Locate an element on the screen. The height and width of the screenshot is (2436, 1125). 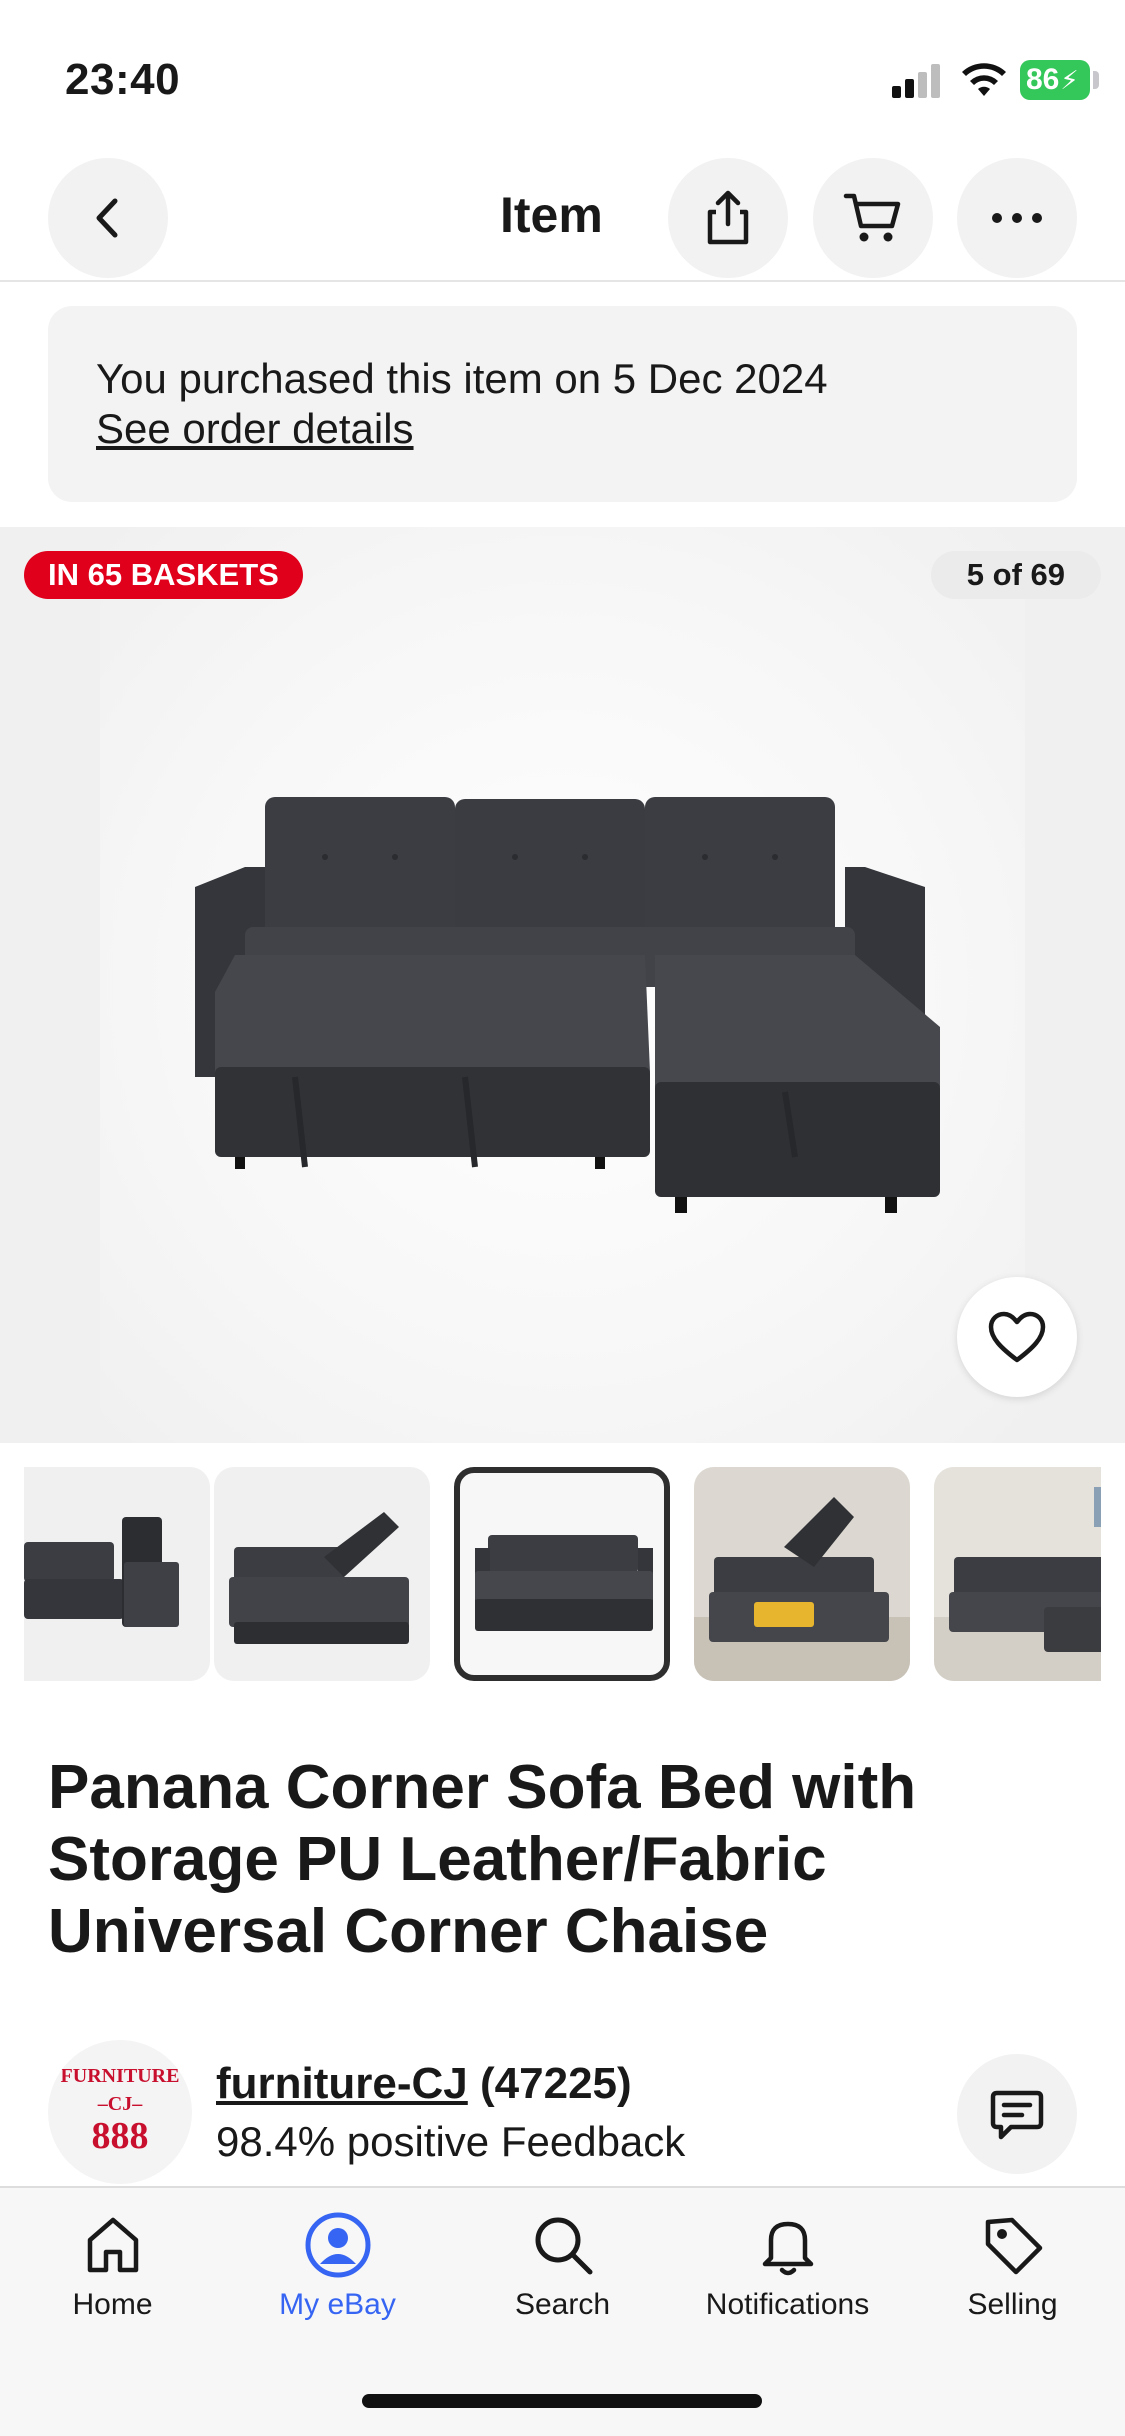
tab-search-label: Search is located at coordinates (562, 2304).